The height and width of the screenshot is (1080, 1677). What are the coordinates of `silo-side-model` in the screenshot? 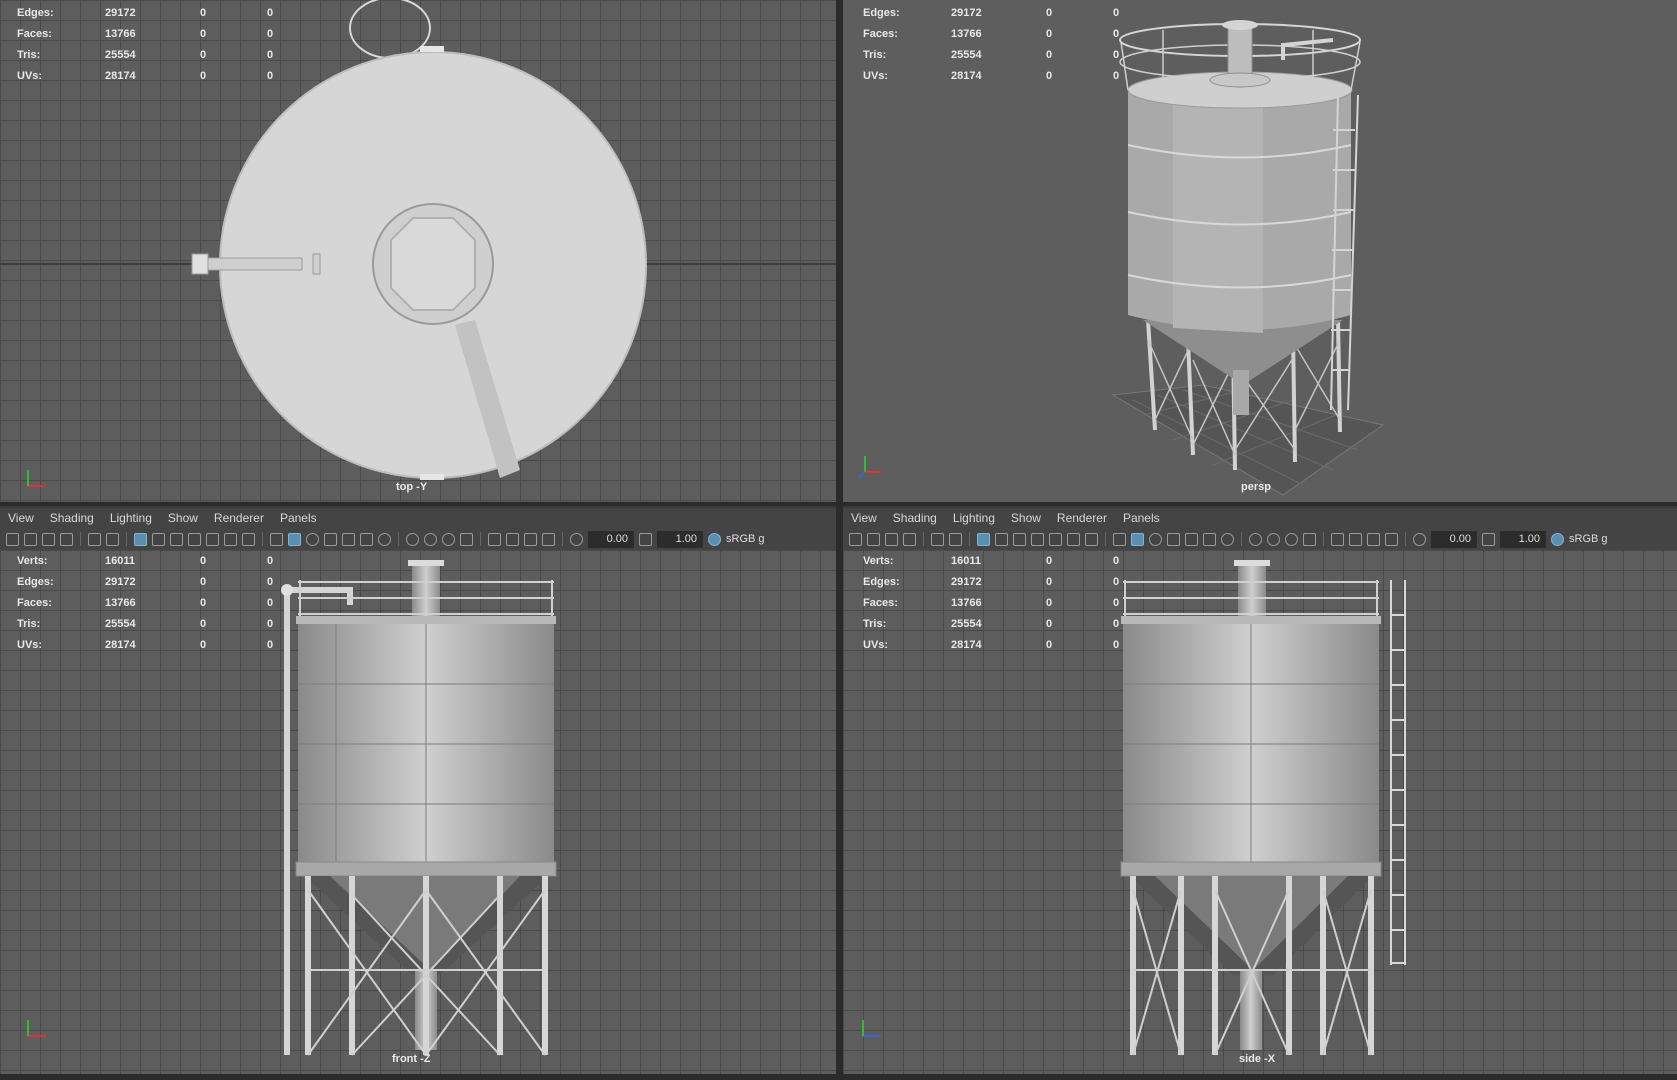 It's located at (1263, 808).